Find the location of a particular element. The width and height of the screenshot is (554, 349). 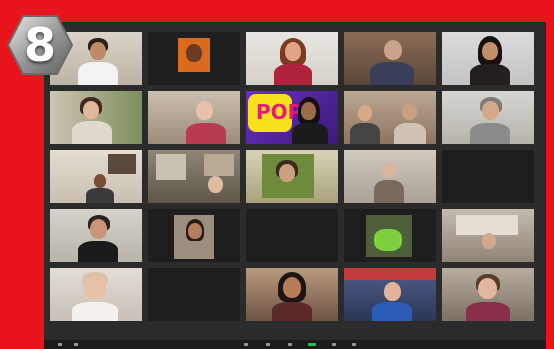

participant-tile-active-speaker is located at coordinates (96, 235).